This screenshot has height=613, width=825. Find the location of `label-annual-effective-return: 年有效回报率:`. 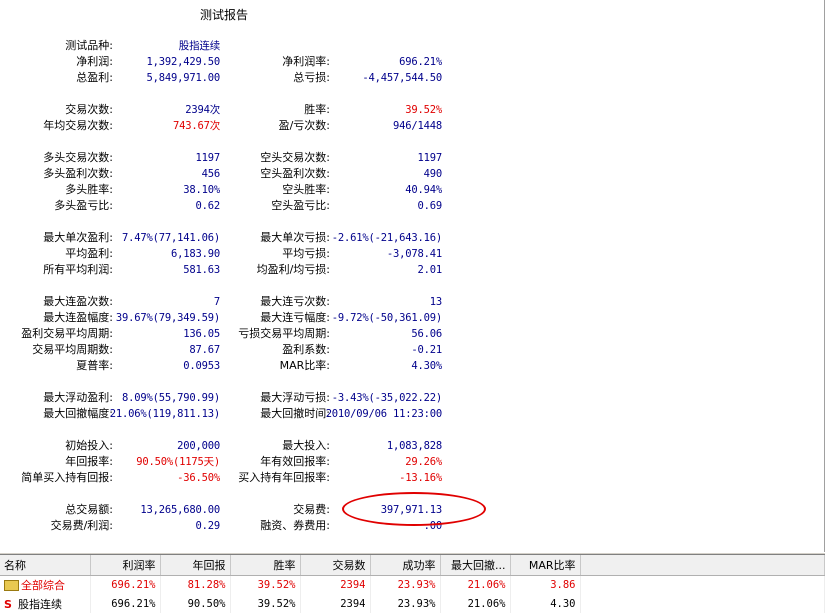

label-annual-effective-return: 年有效回报率: is located at coordinates (295, 461).